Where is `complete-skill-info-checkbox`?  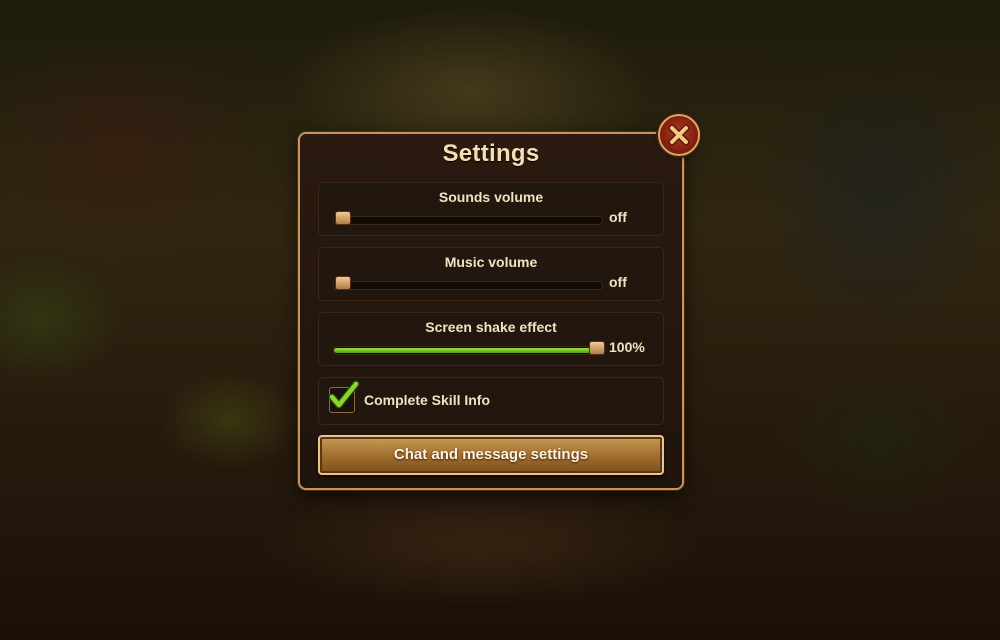 complete-skill-info-checkbox is located at coordinates (344, 396).